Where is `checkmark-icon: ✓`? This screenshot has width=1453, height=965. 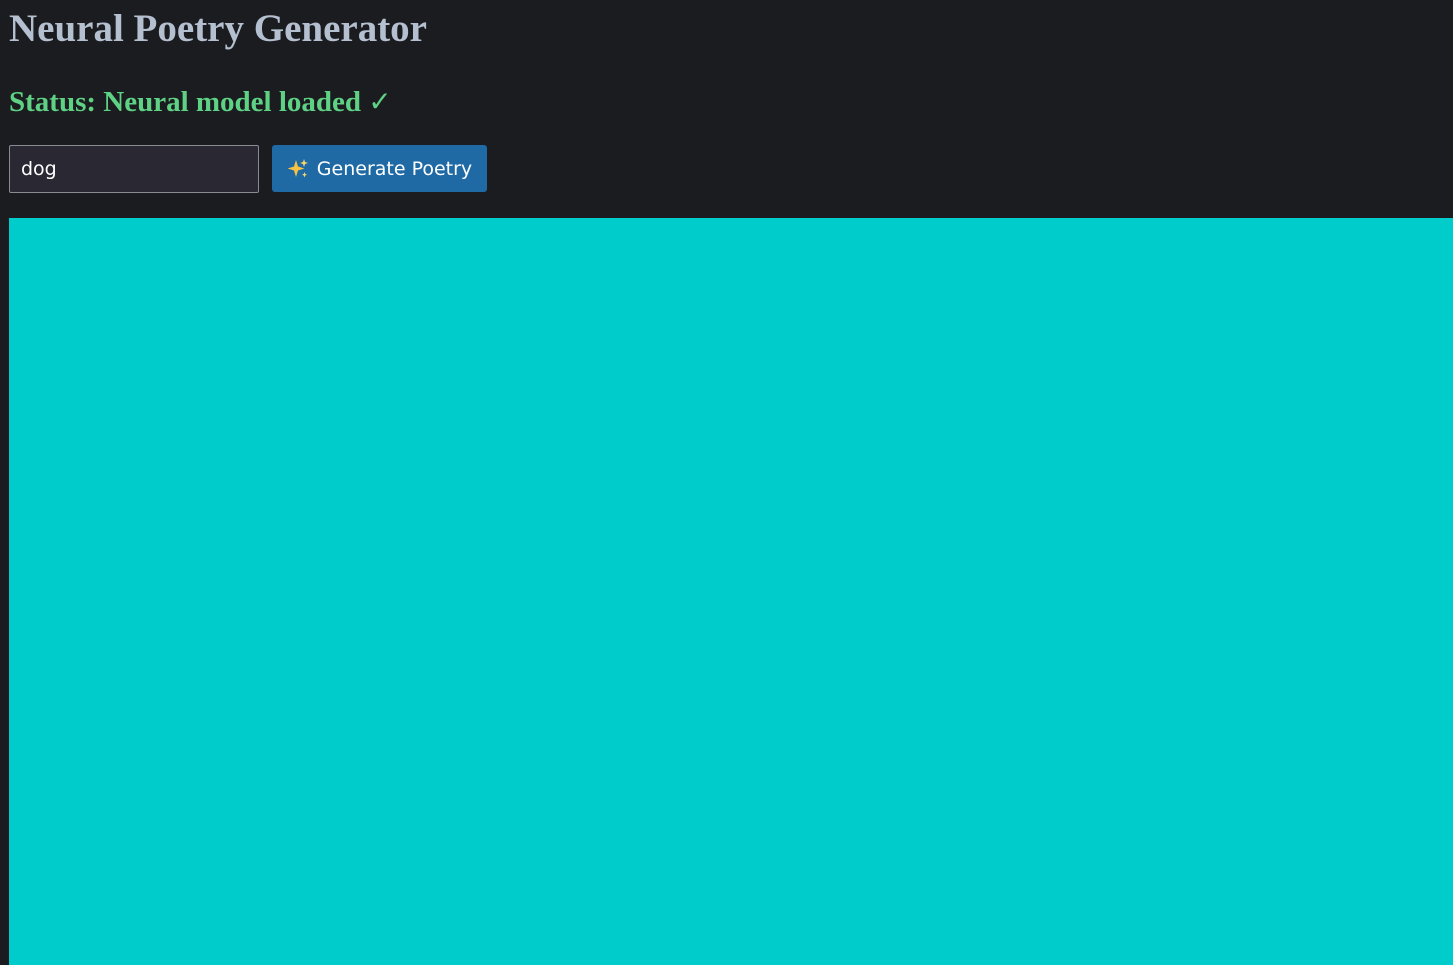 checkmark-icon: ✓ is located at coordinates (380, 101).